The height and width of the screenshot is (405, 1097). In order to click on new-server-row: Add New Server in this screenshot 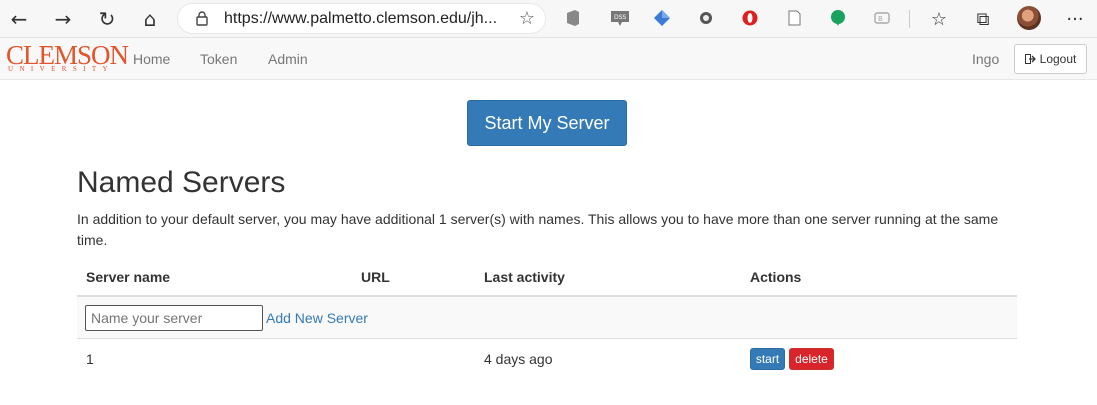, I will do `click(547, 318)`.